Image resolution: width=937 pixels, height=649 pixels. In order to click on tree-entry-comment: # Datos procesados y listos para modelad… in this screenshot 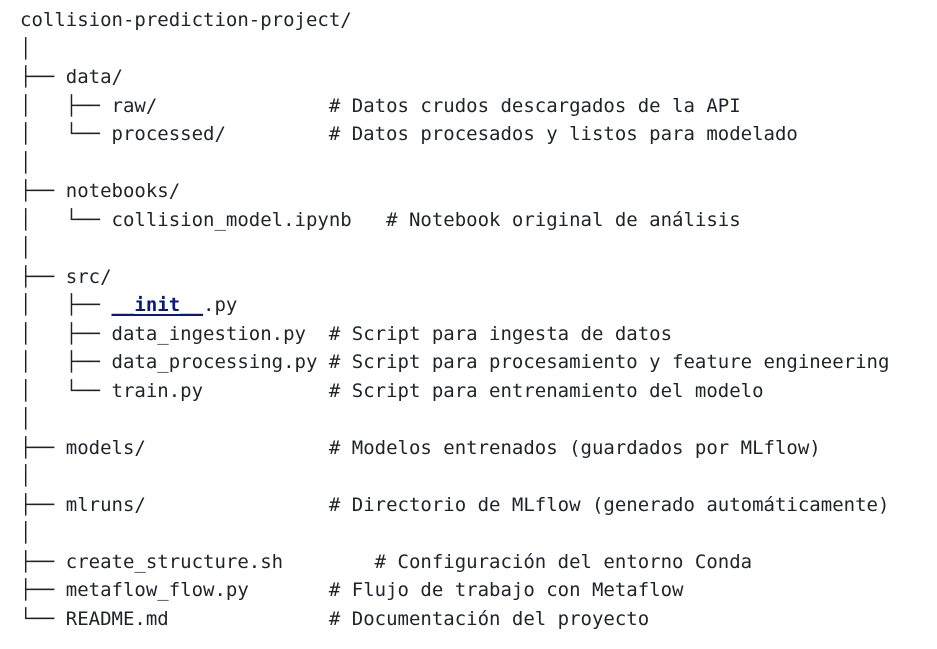, I will do `click(563, 134)`.